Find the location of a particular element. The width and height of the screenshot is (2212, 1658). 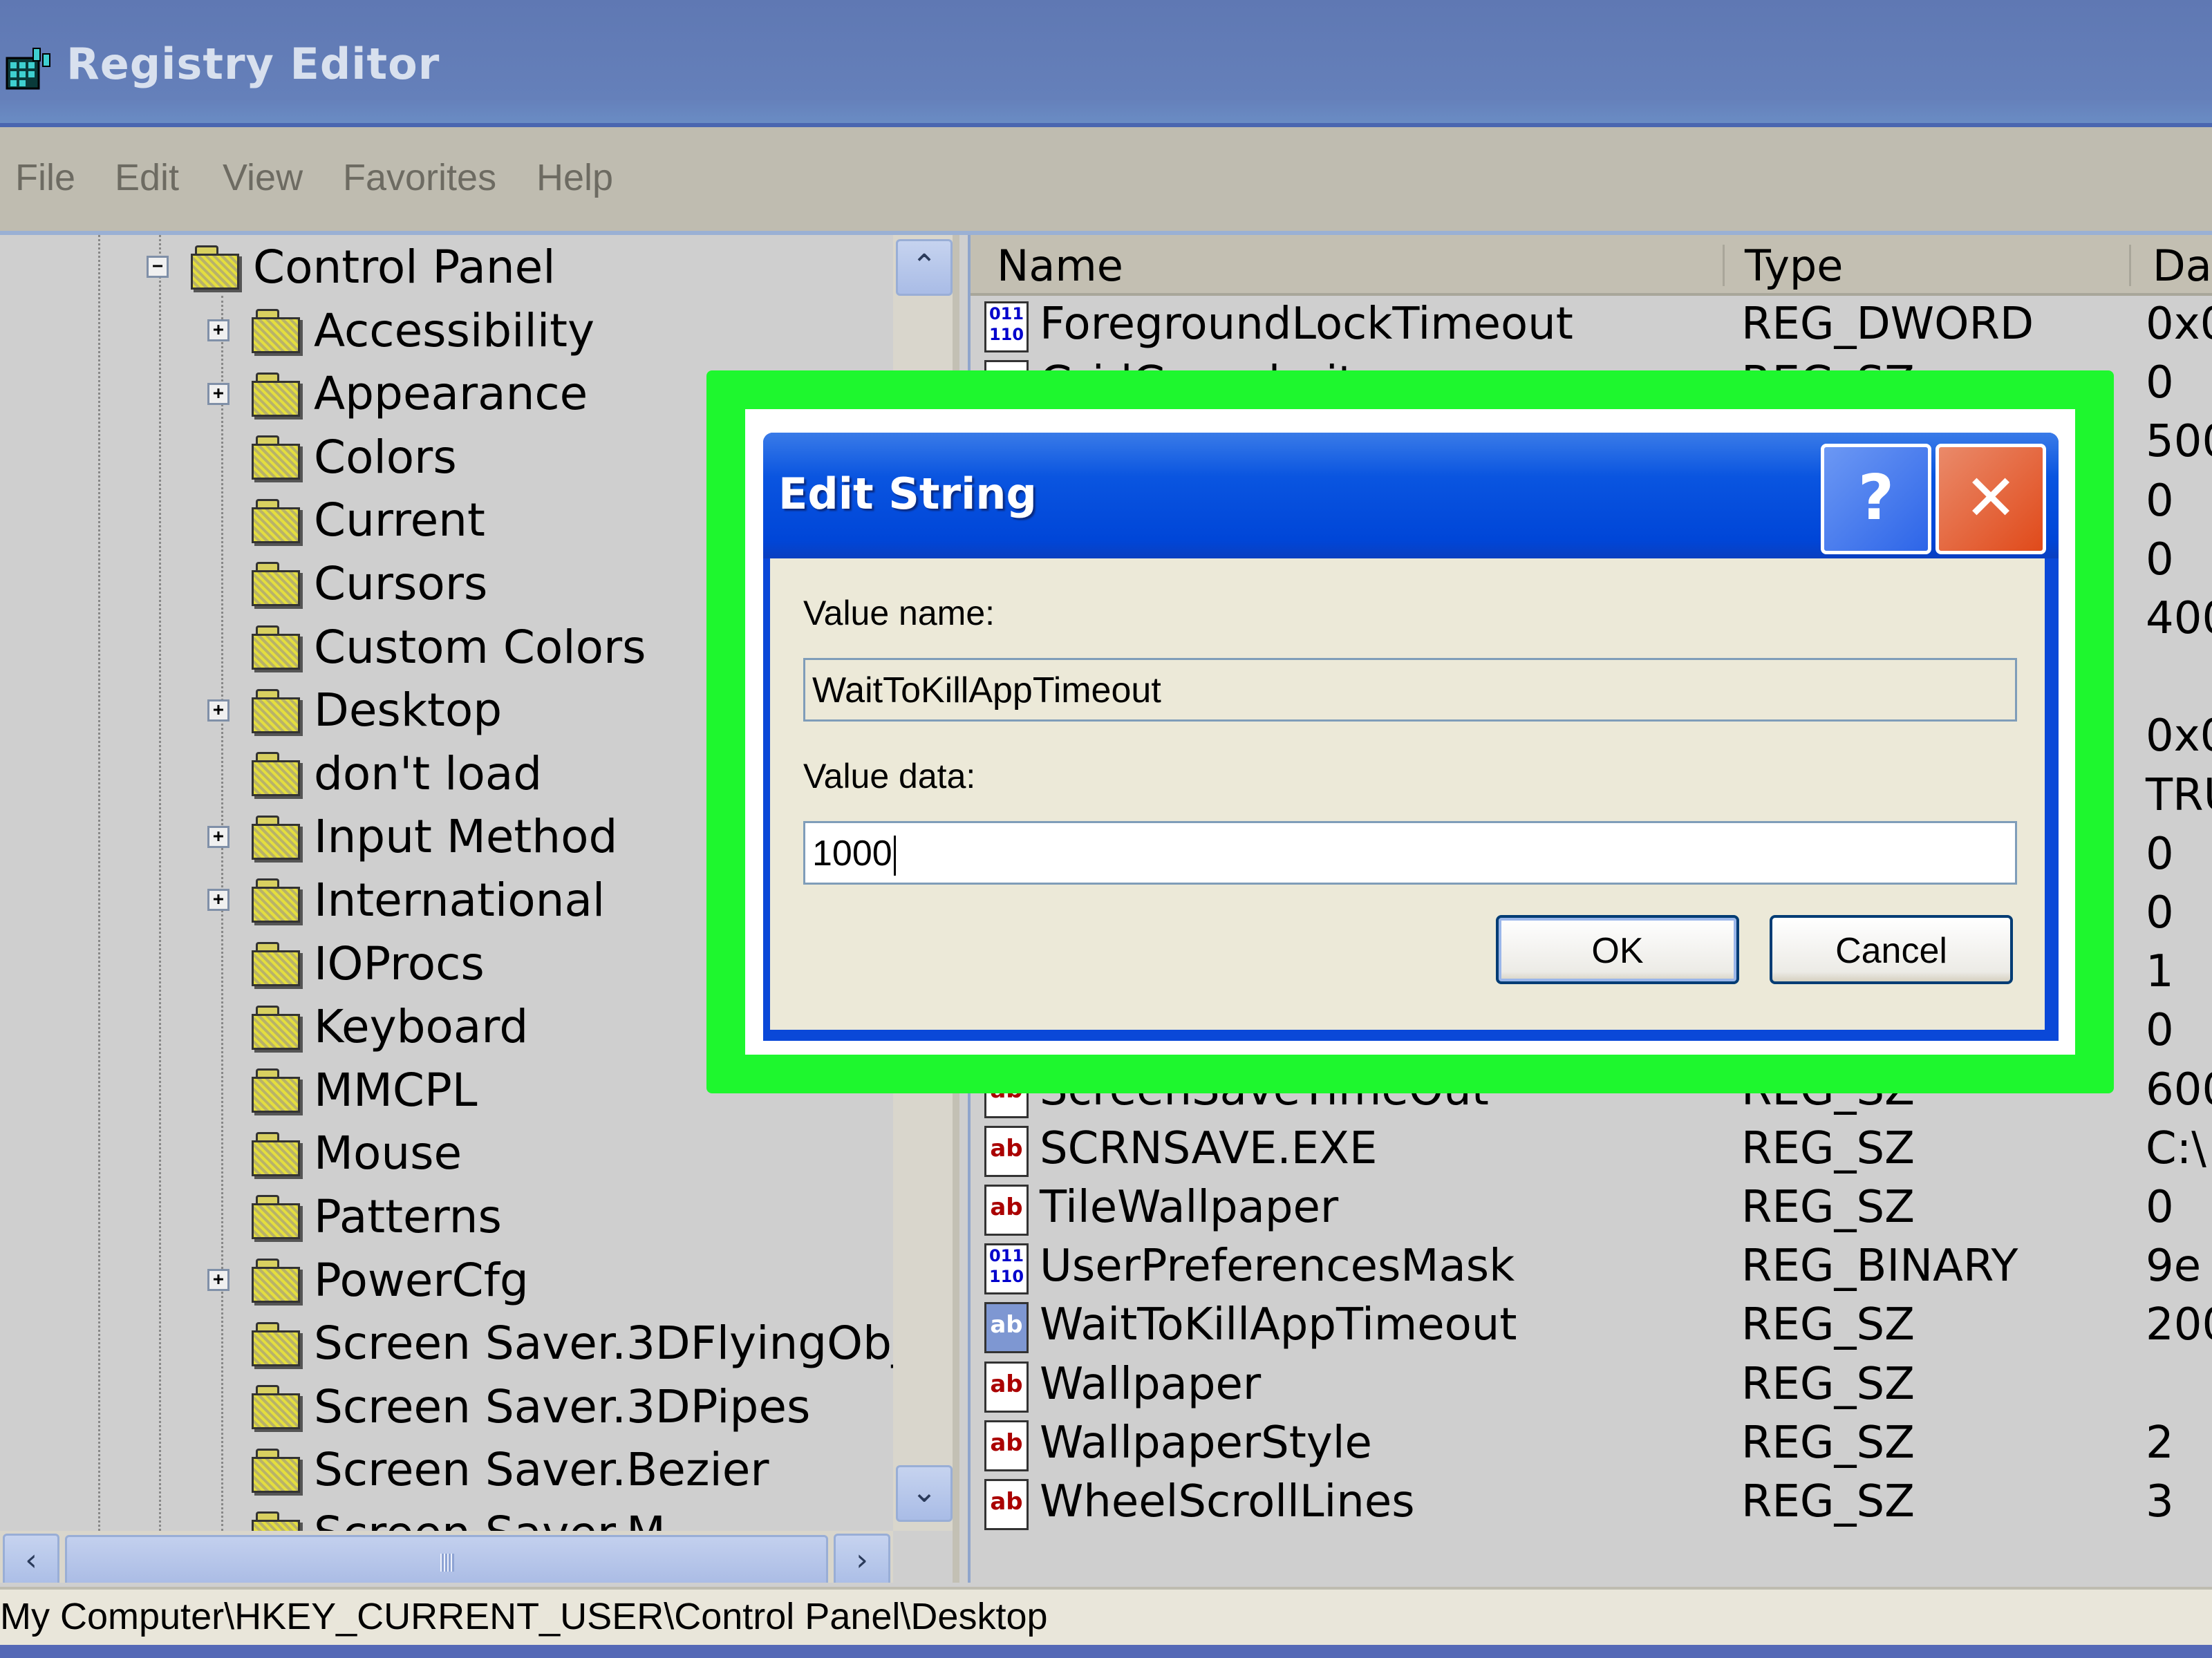

value-type: REG_DWORD is located at coordinates (1887, 324).